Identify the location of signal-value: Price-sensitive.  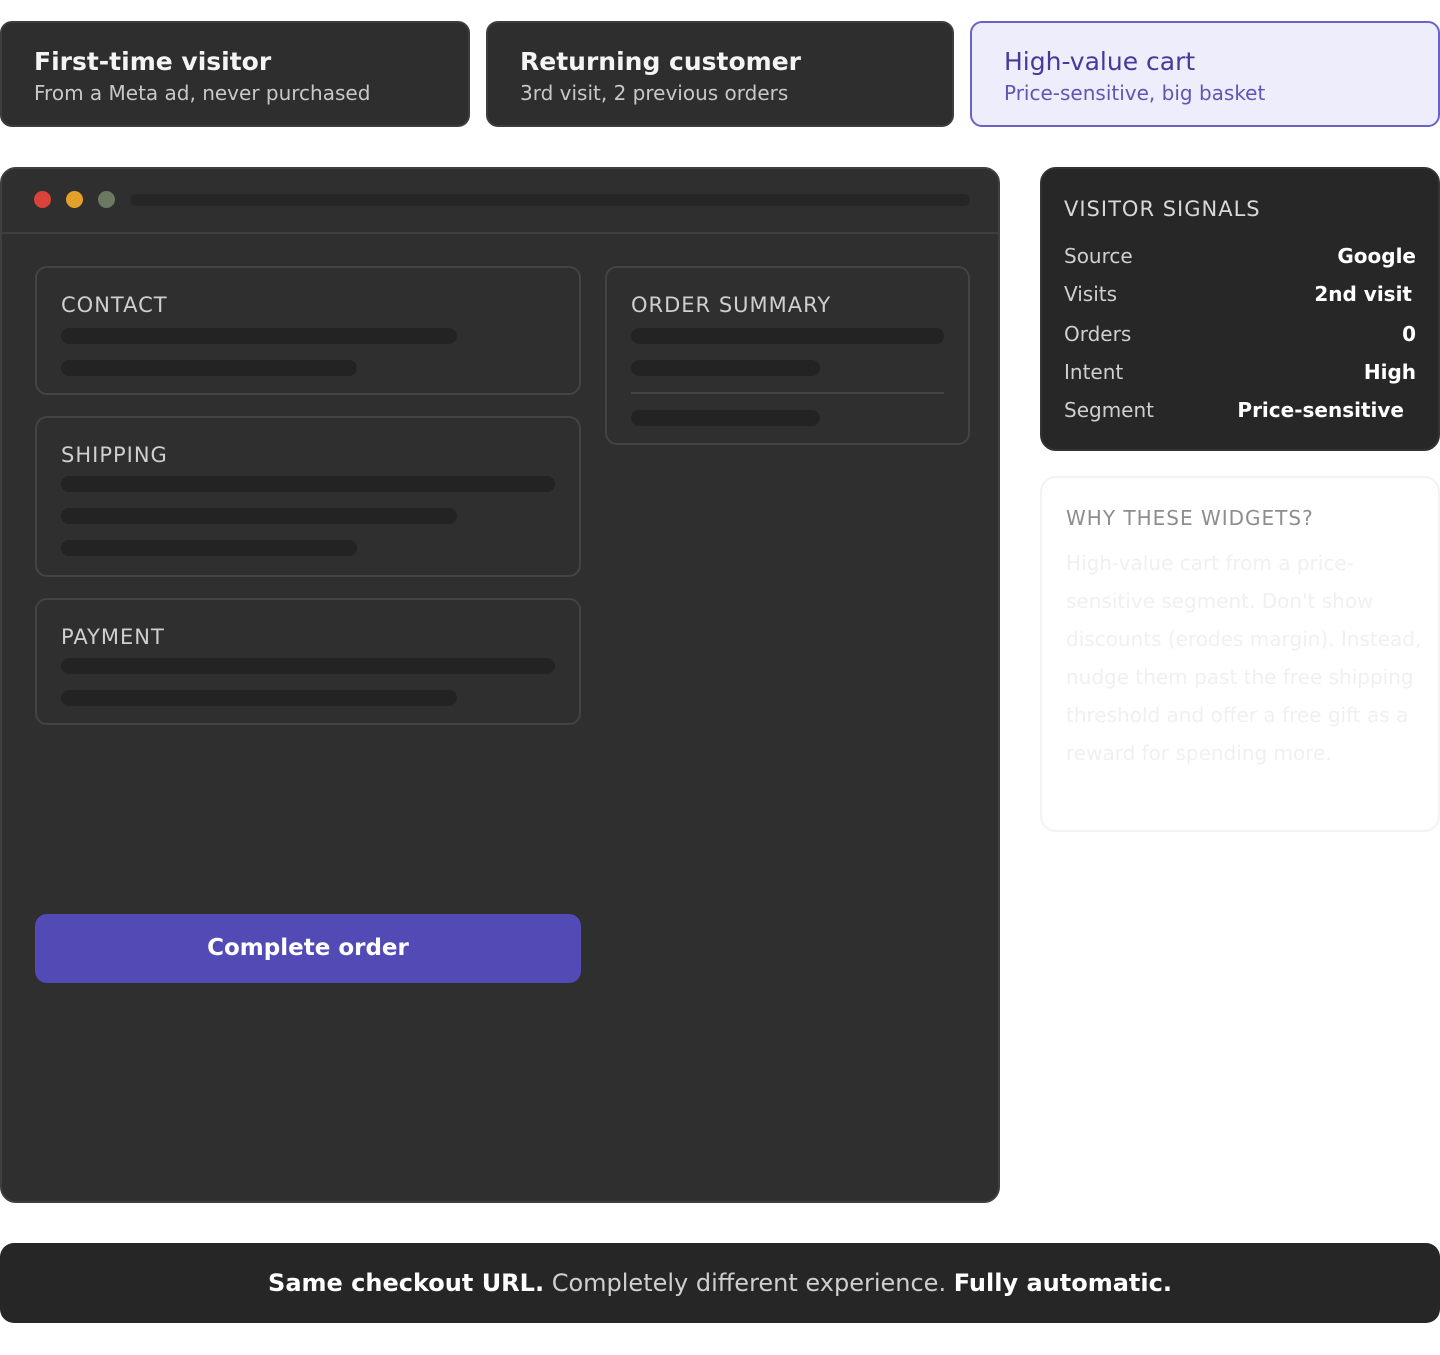
(1320, 410).